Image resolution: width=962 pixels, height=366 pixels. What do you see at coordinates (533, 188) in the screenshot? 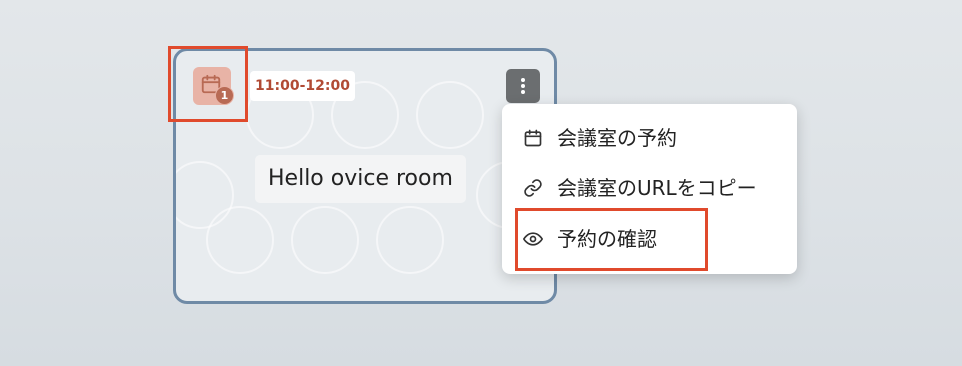
I see `link-icon` at bounding box center [533, 188].